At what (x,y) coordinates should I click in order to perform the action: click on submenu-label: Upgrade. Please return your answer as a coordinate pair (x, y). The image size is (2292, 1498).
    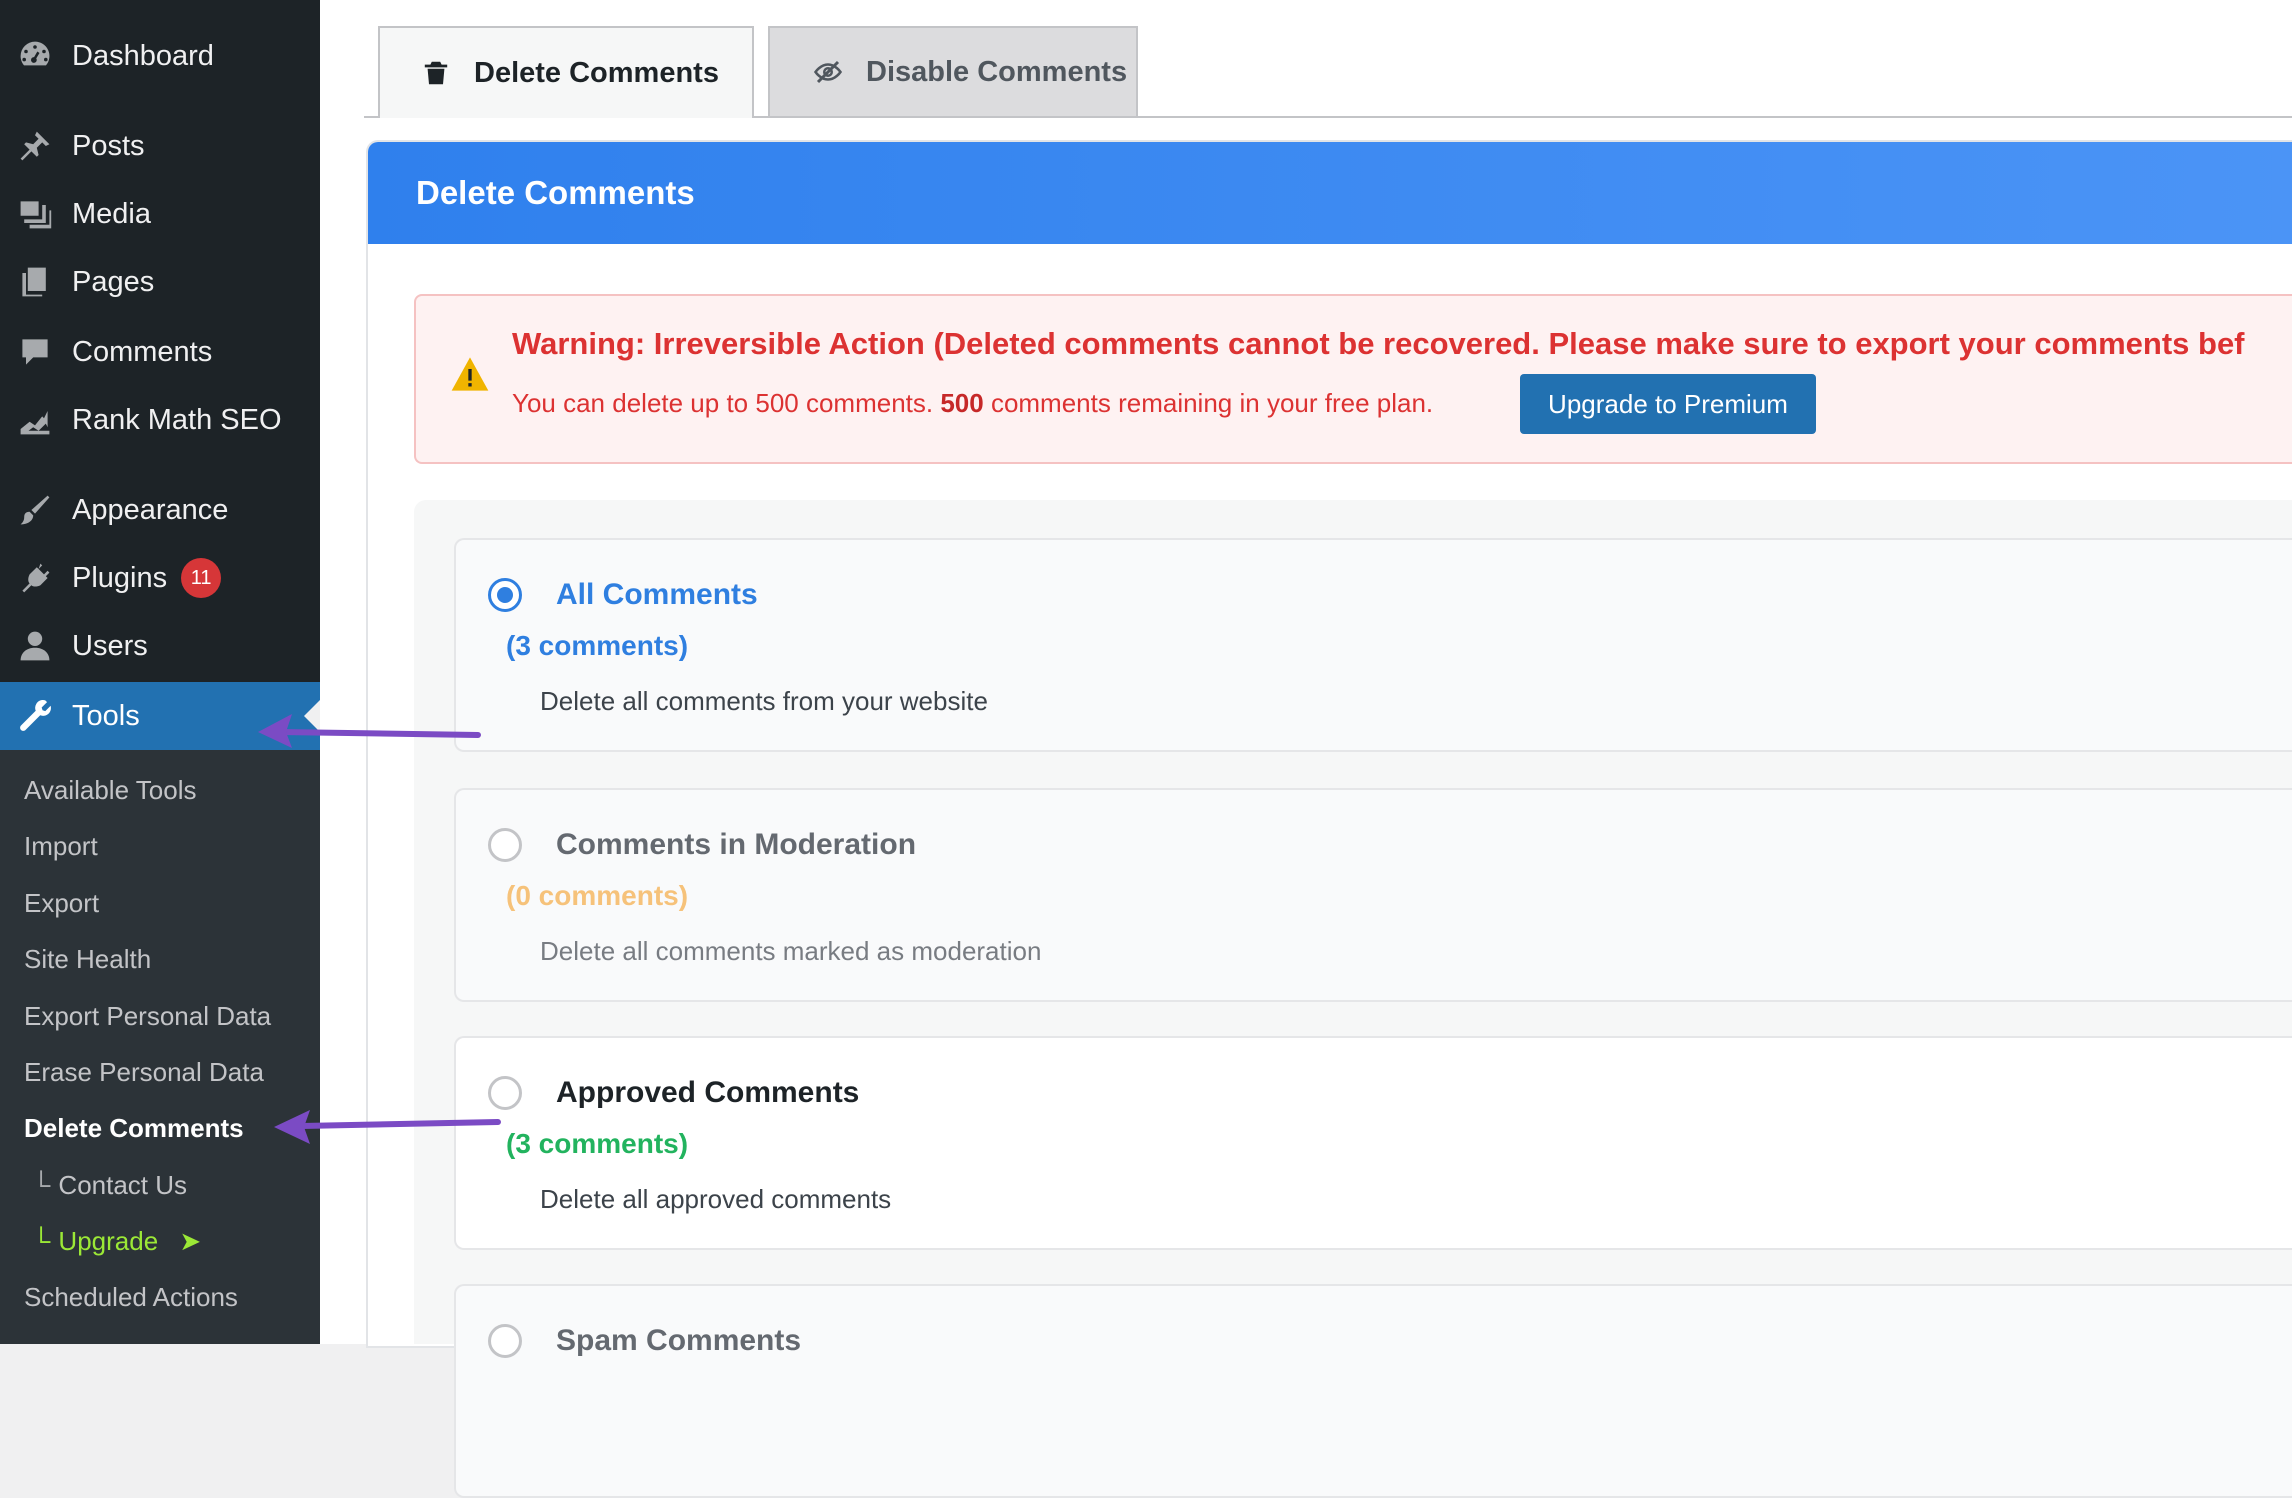
    Looking at the image, I should click on (108, 1241).